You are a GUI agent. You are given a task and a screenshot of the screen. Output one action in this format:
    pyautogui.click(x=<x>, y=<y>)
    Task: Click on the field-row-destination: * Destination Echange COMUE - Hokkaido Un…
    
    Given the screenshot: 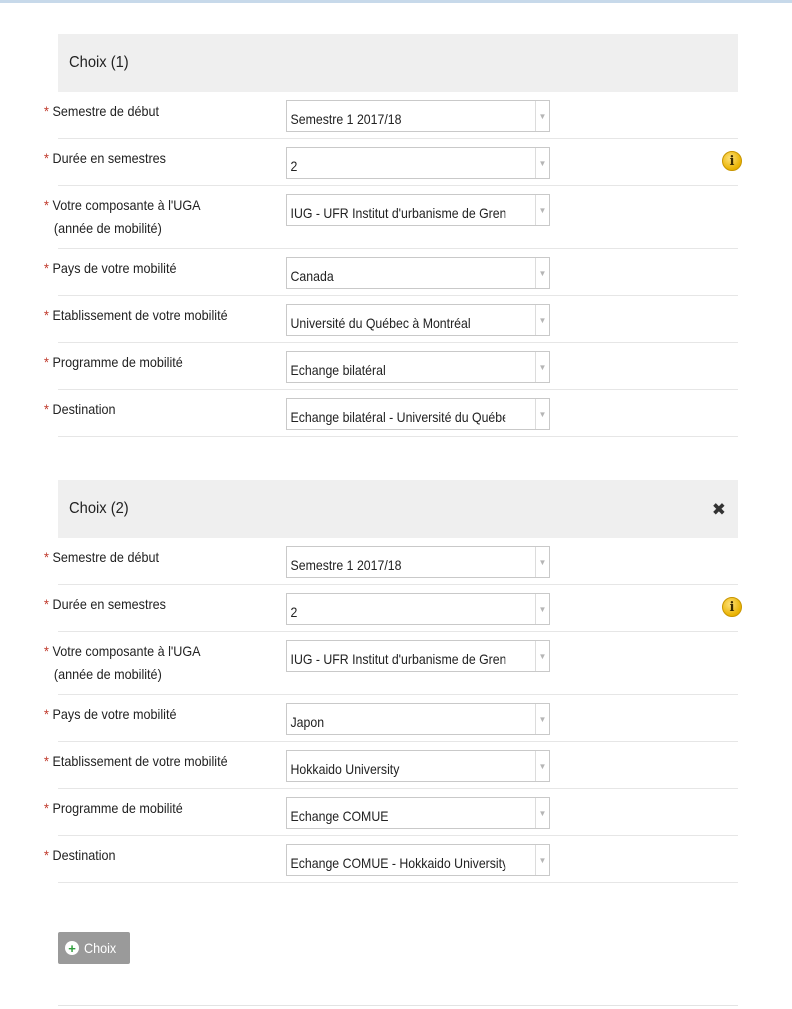 What is the action you would take?
    pyautogui.click(x=391, y=859)
    